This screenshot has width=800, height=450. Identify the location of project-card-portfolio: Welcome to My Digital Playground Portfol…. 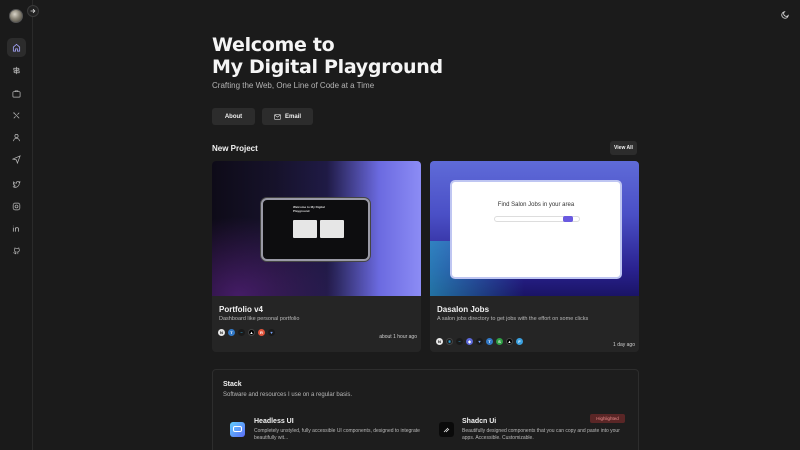
(316, 256).